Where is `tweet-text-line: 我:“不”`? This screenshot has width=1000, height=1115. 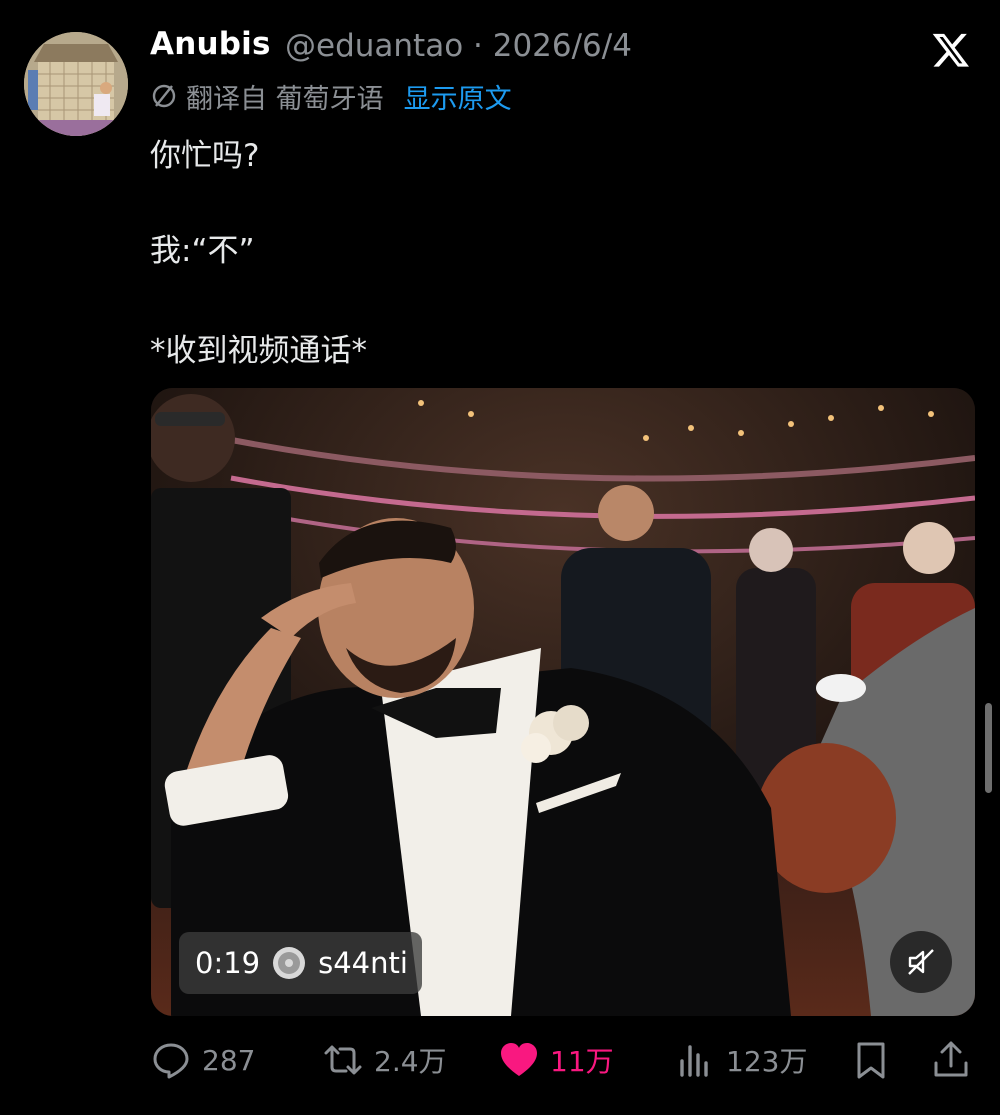 tweet-text-line: 我:“不” is located at coordinates (202, 251).